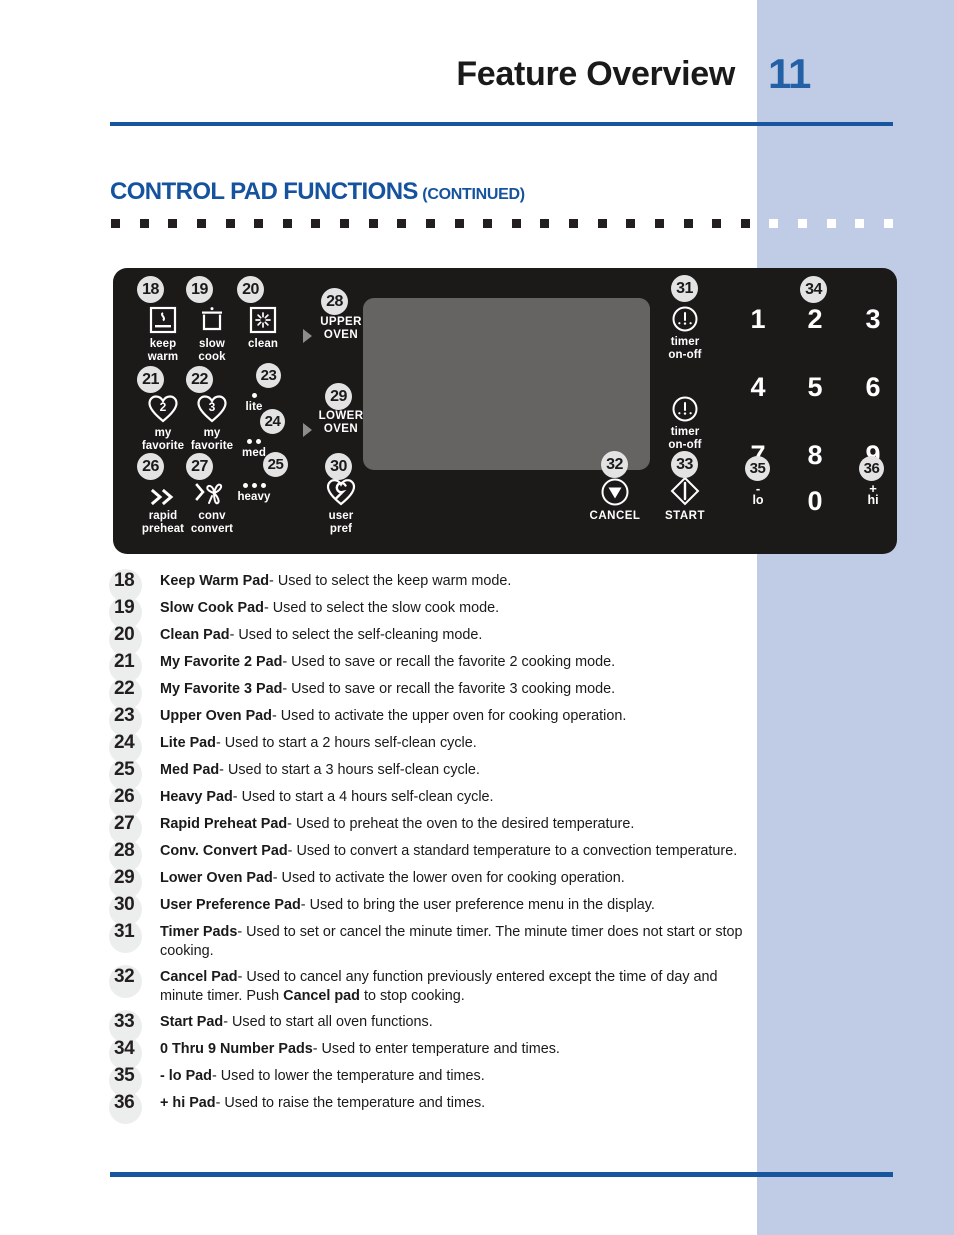 This screenshot has width=954, height=1235. What do you see at coordinates (758, 387) in the screenshot?
I see `keypad-4: 4` at bounding box center [758, 387].